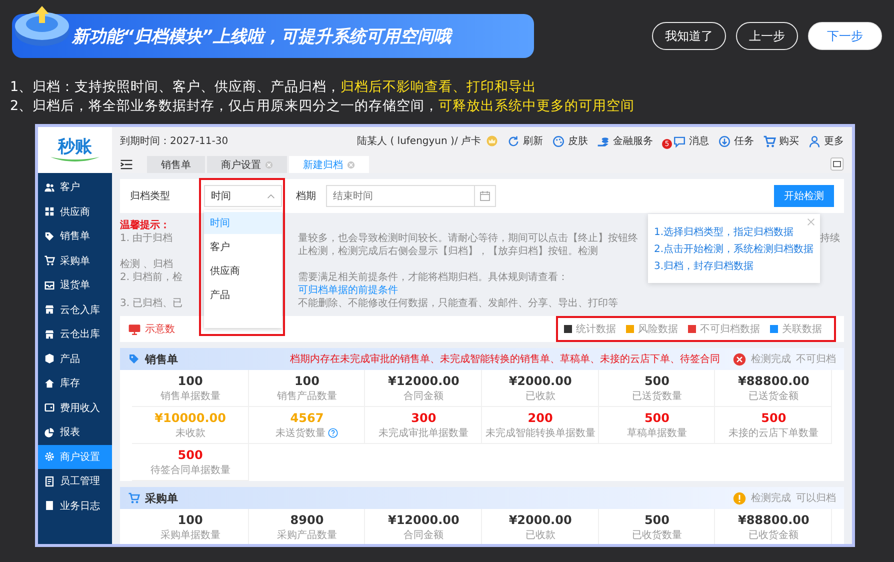 The width and height of the screenshot is (894, 562). Describe the element at coordinates (423, 418) in the screenshot. I see `stat-value: 300` at that location.